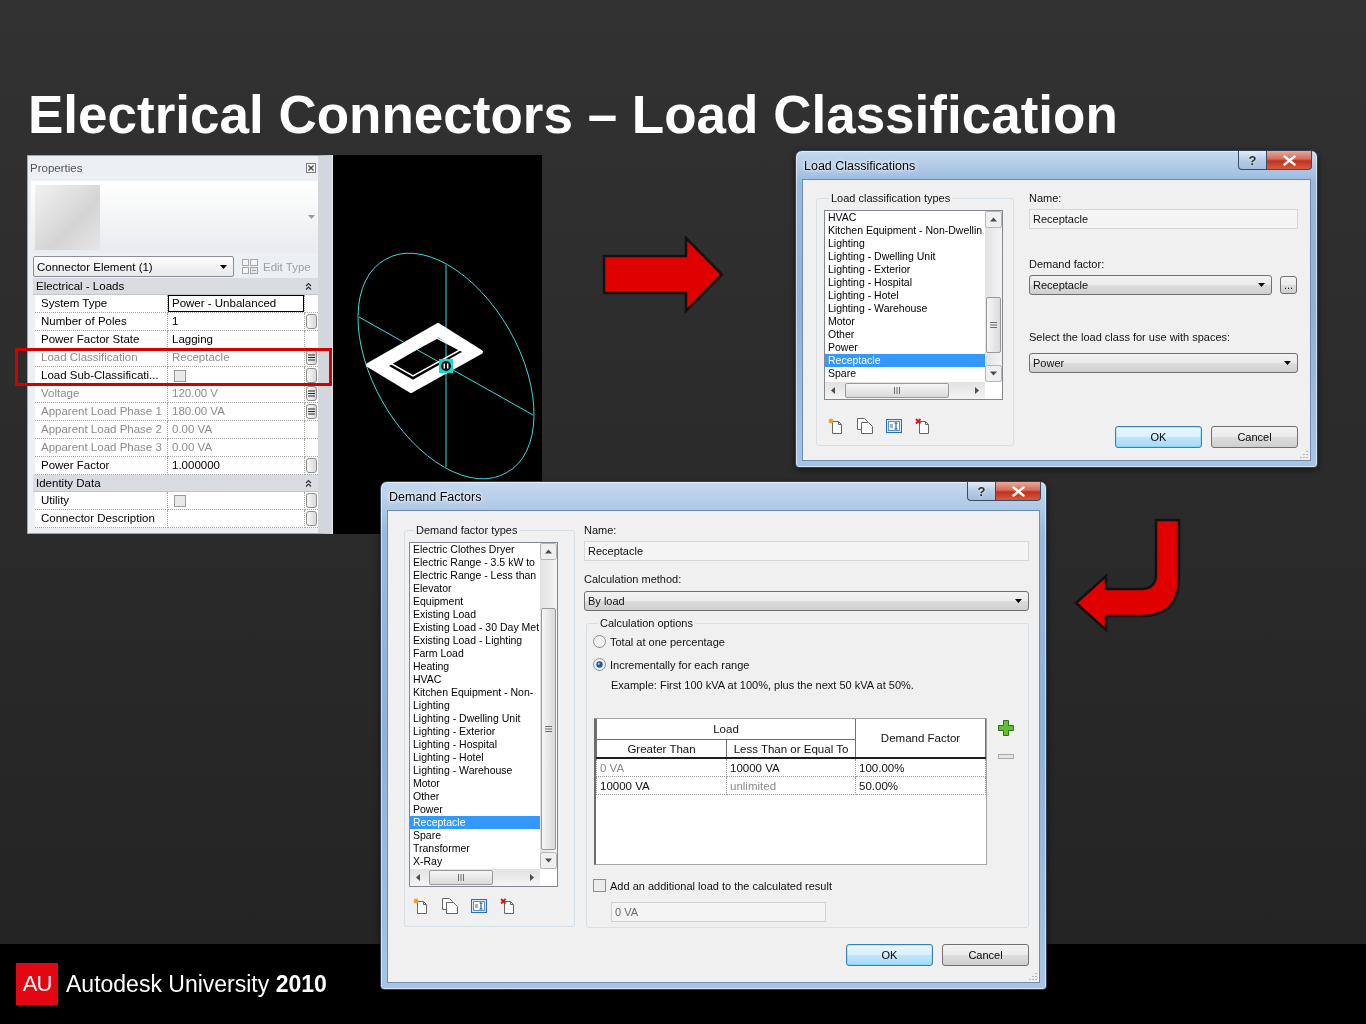 The image size is (1366, 1024). What do you see at coordinates (718, 912) in the screenshot?
I see `additional-load-field: 0 VA` at bounding box center [718, 912].